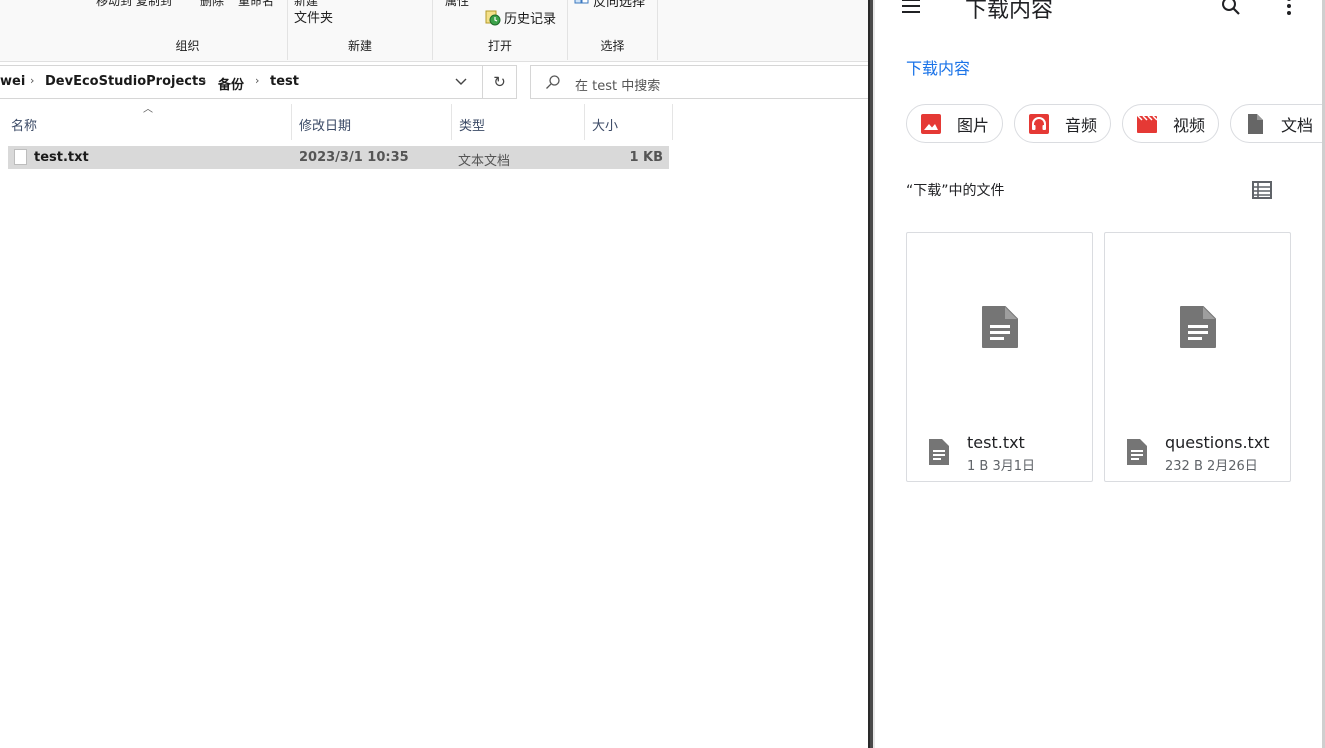 This screenshot has height=748, width=1325. Describe the element at coordinates (12, 81) in the screenshot. I see `breadcrumb-wei: wei` at that location.